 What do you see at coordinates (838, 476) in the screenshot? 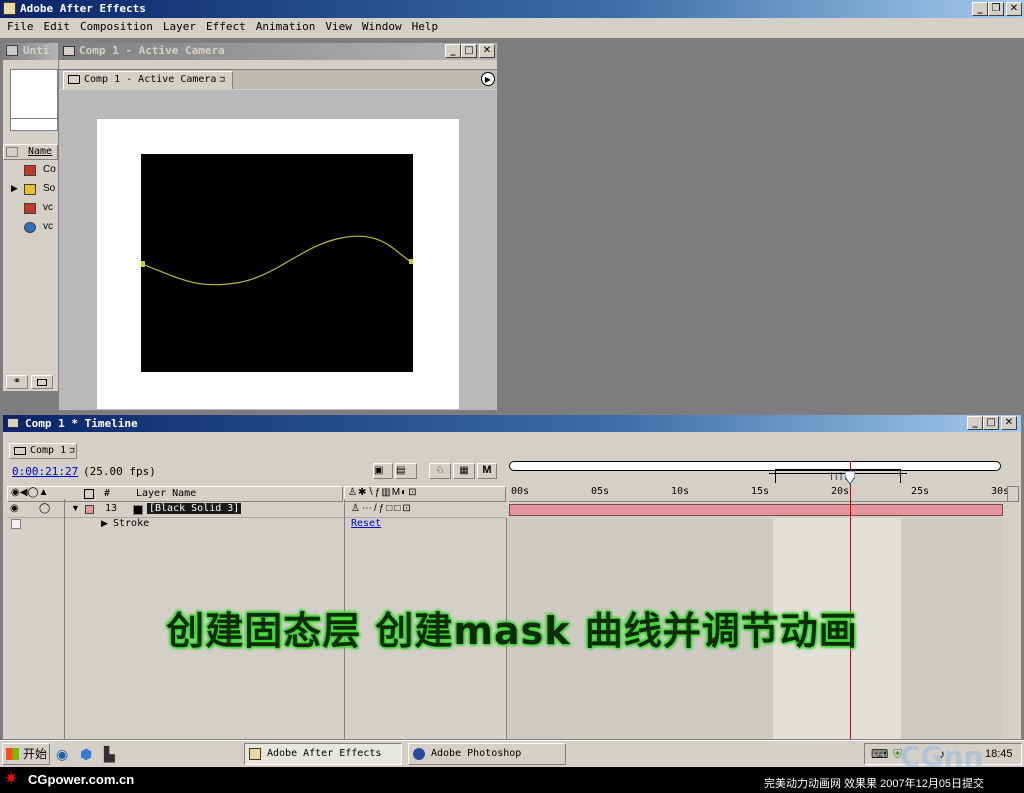
I see `zoom-slider: ||||` at bounding box center [838, 476].